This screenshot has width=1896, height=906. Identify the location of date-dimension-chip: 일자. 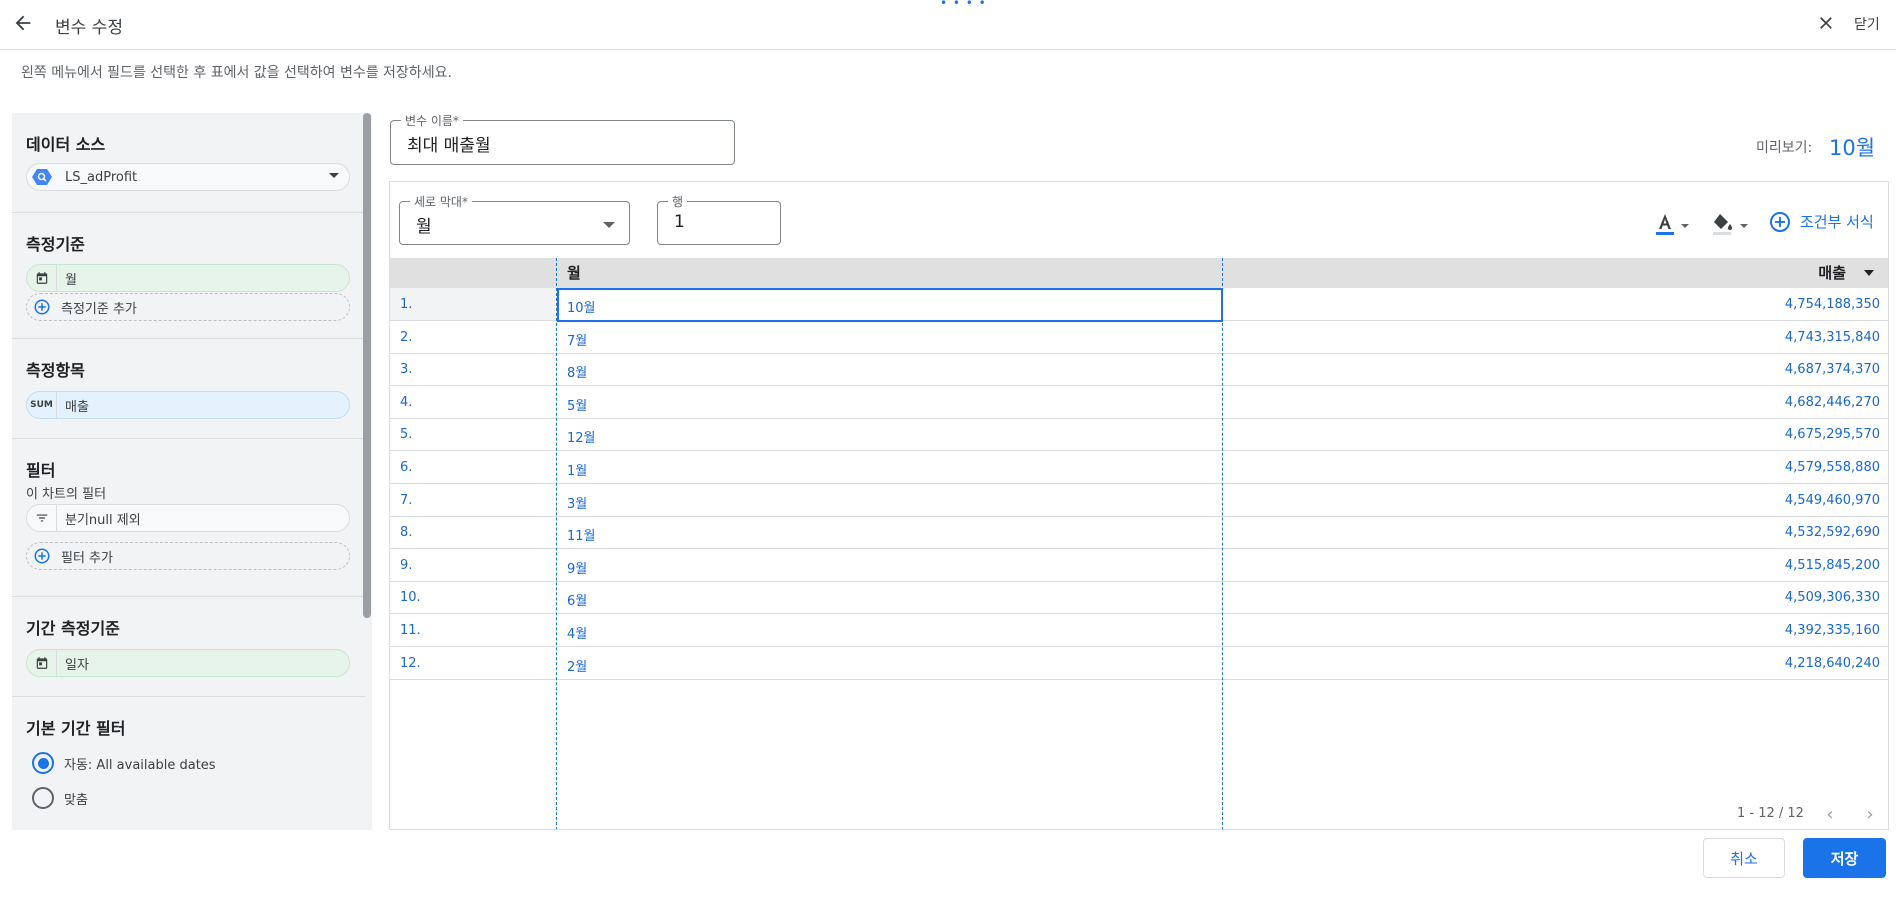
(188, 663).